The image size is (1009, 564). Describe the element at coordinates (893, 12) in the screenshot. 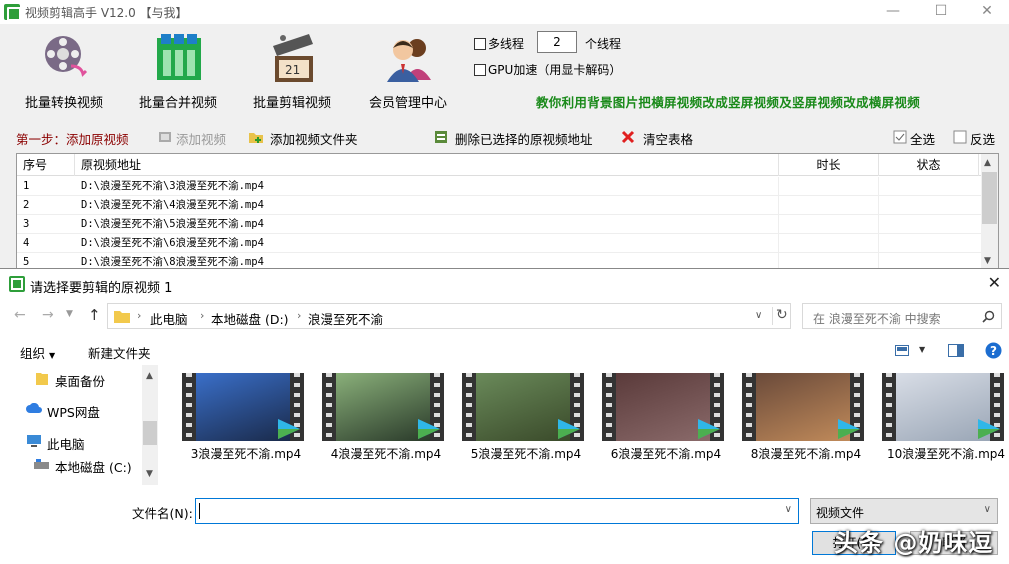

I see `minimize-button: —` at that location.